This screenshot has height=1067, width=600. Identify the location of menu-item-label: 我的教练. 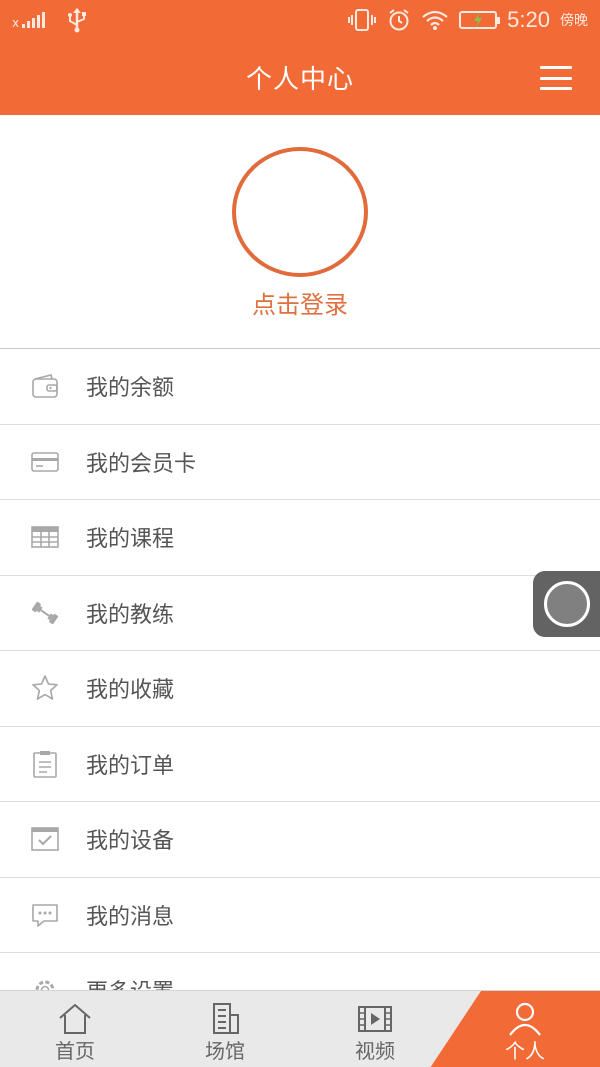
(130, 615).